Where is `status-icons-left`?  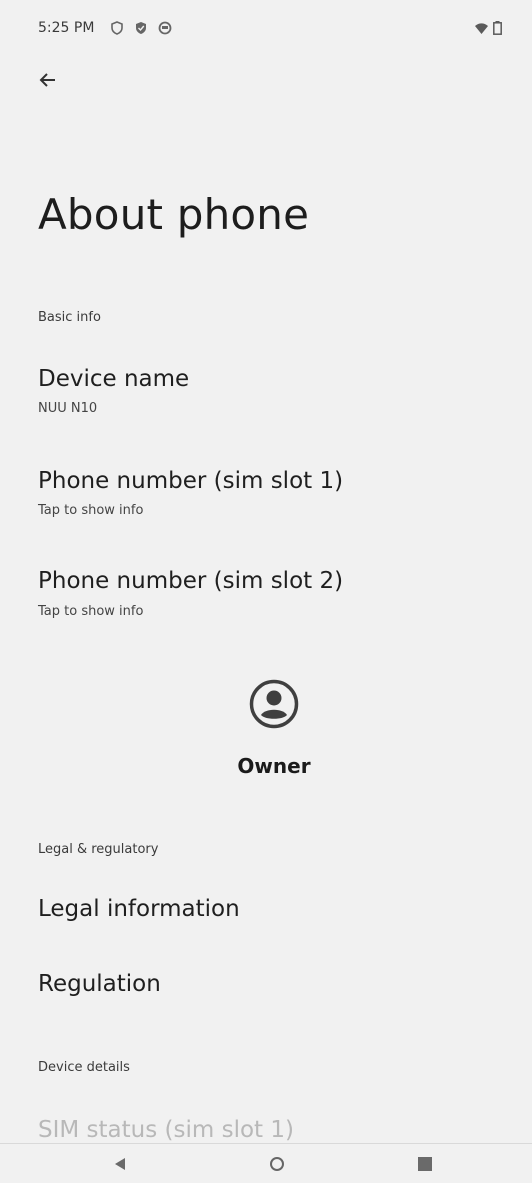
status-icons-left is located at coordinates (141, 27).